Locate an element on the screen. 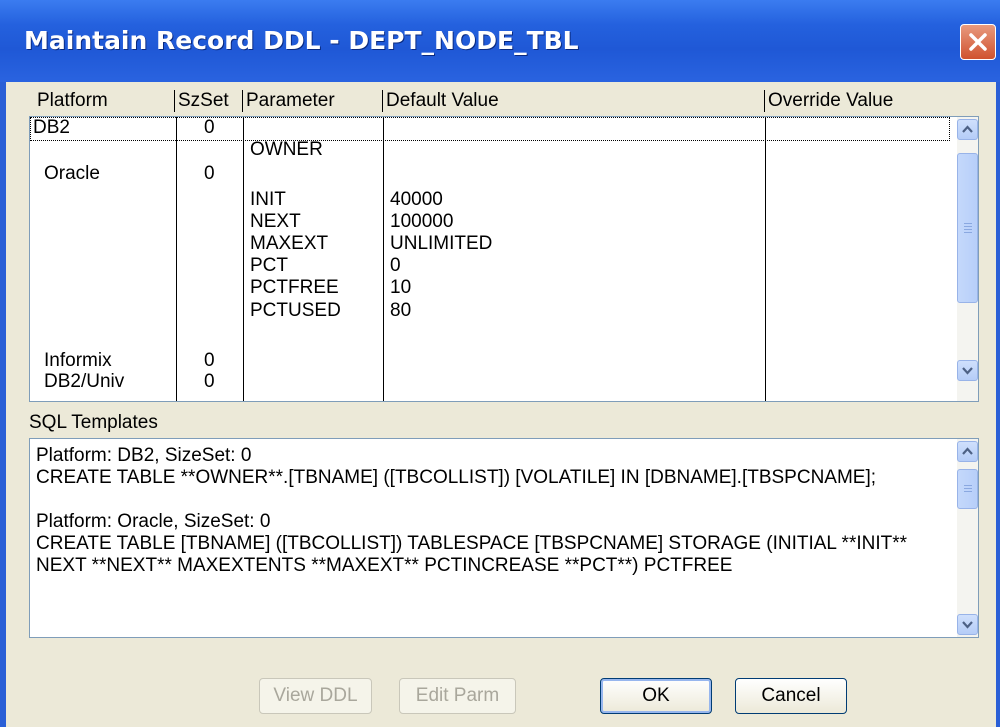  cell-parameter: PCTUSED is located at coordinates (295, 311).